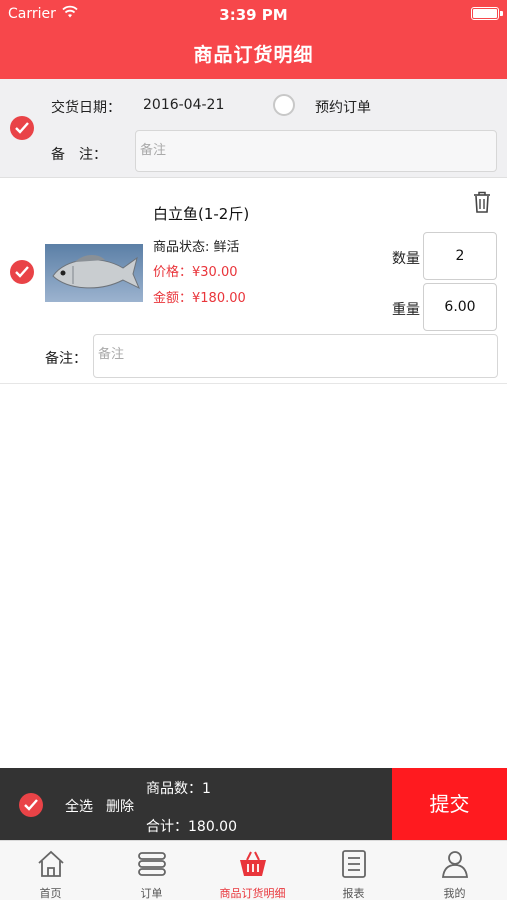 Image resolution: width=507 pixels, height=900 pixels. Describe the element at coordinates (284, 105) in the screenshot. I see `reserve-radio` at that location.